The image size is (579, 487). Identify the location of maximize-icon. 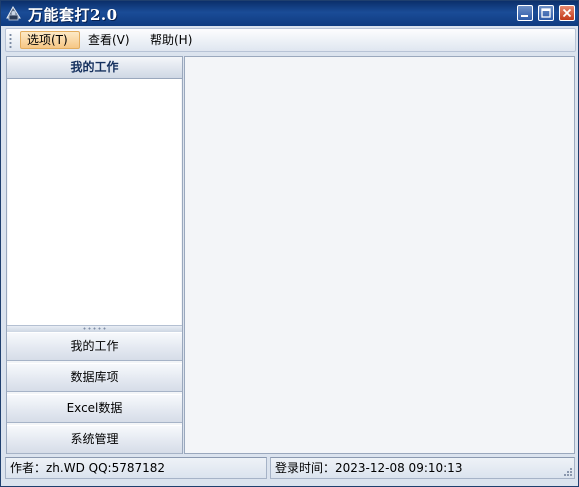
(546, 13).